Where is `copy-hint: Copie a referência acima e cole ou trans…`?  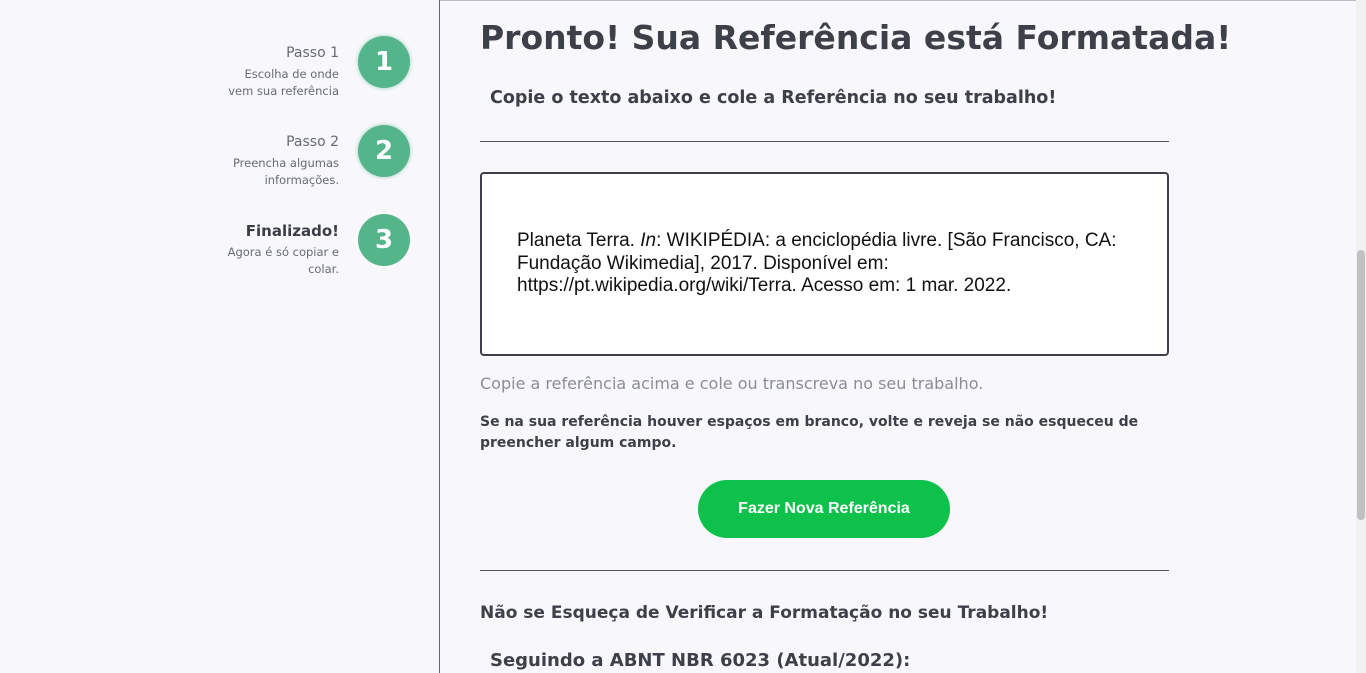 copy-hint: Copie a referência acima e cole ou trans… is located at coordinates (732, 383).